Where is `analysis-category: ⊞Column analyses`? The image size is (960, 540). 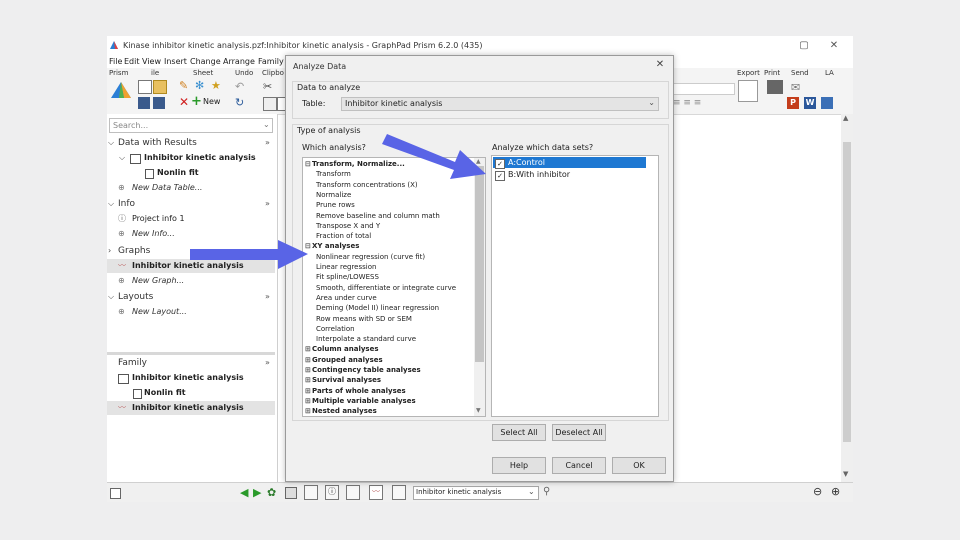
analysis-category: ⊞Column analyses is located at coordinates (342, 349).